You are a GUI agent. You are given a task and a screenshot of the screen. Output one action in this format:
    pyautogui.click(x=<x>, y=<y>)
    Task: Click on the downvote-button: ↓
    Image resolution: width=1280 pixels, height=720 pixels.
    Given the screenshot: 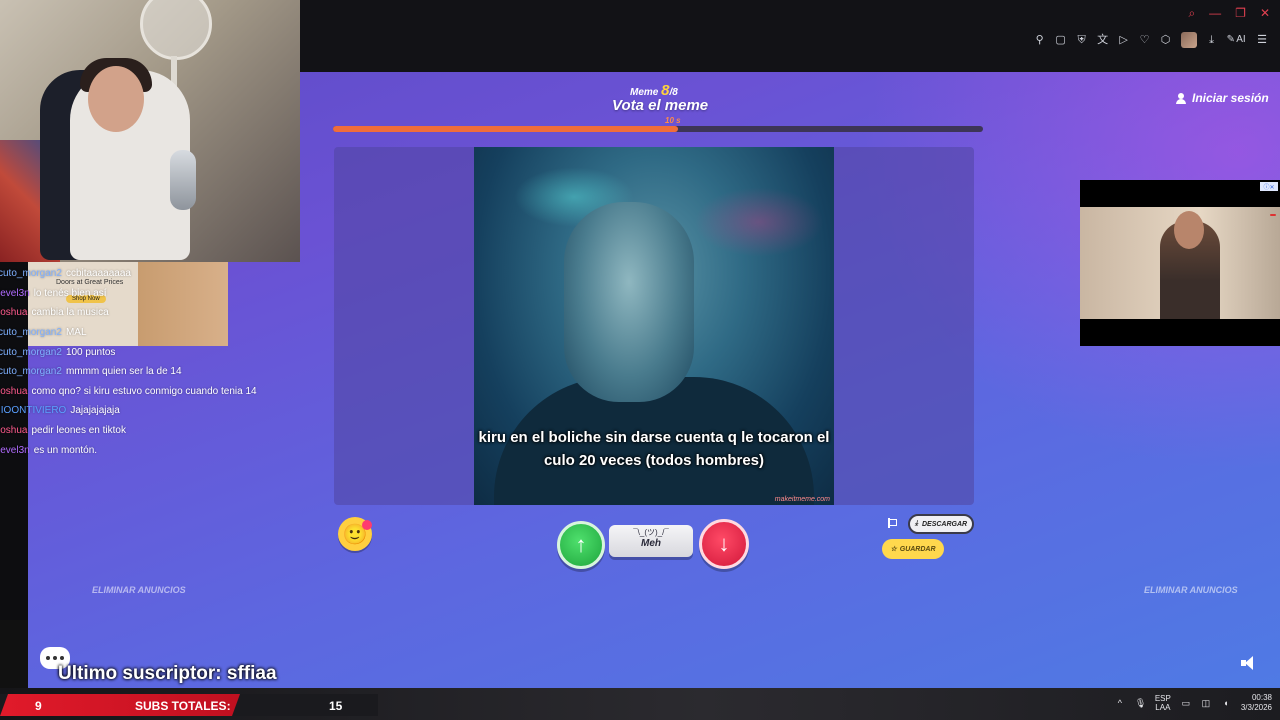 What is the action you would take?
    pyautogui.click(x=724, y=544)
    